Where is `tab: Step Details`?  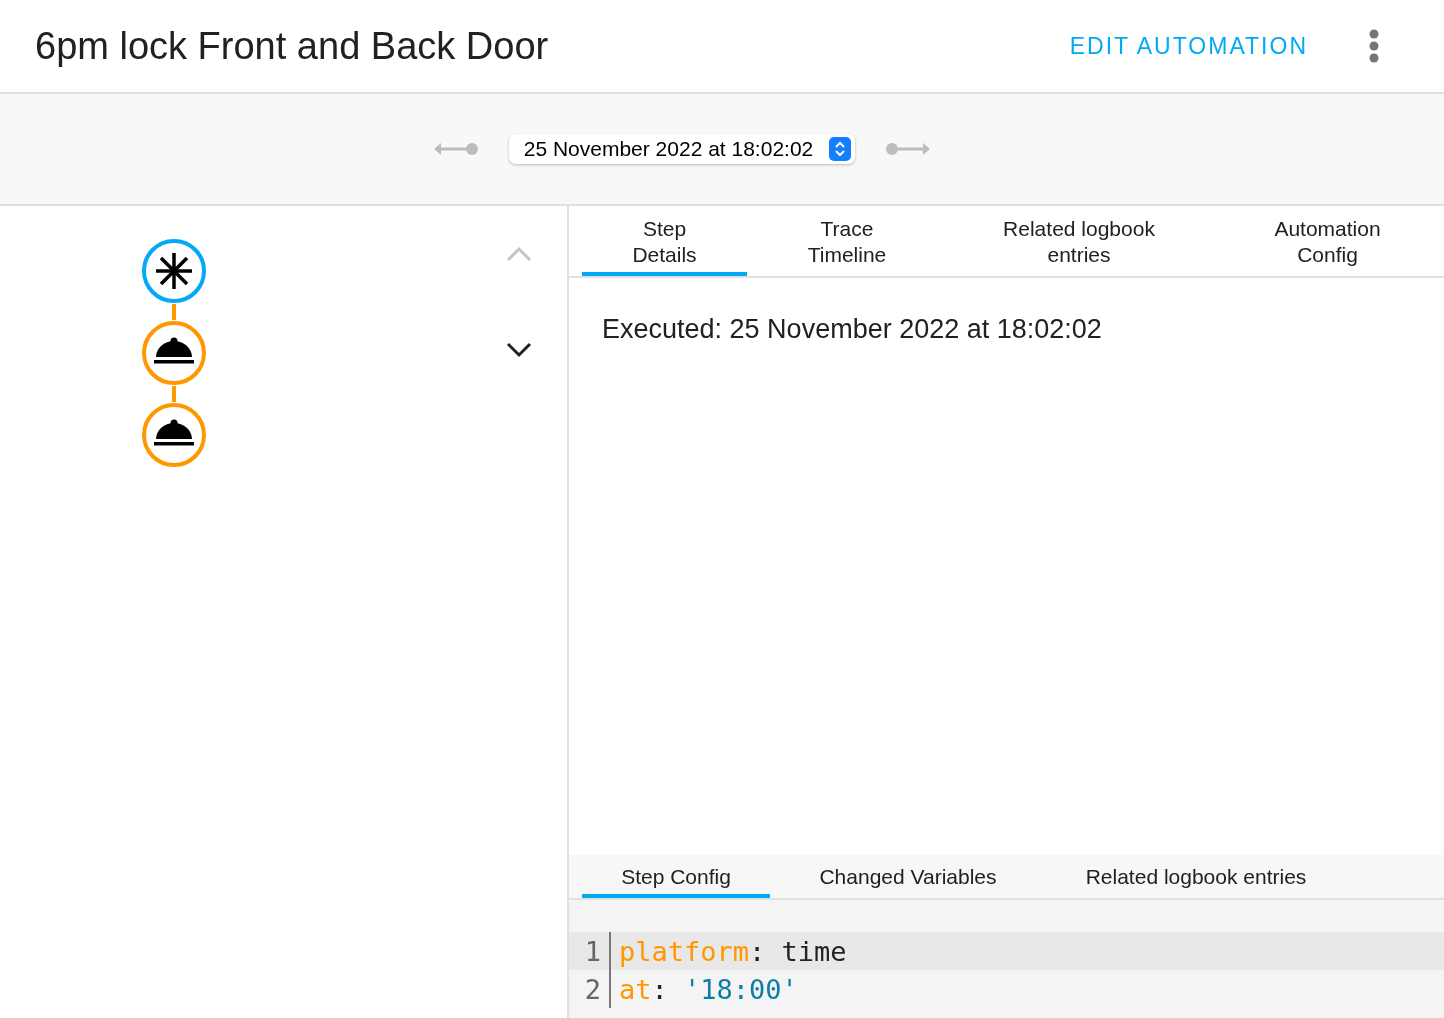 tab: Step Details is located at coordinates (664, 241).